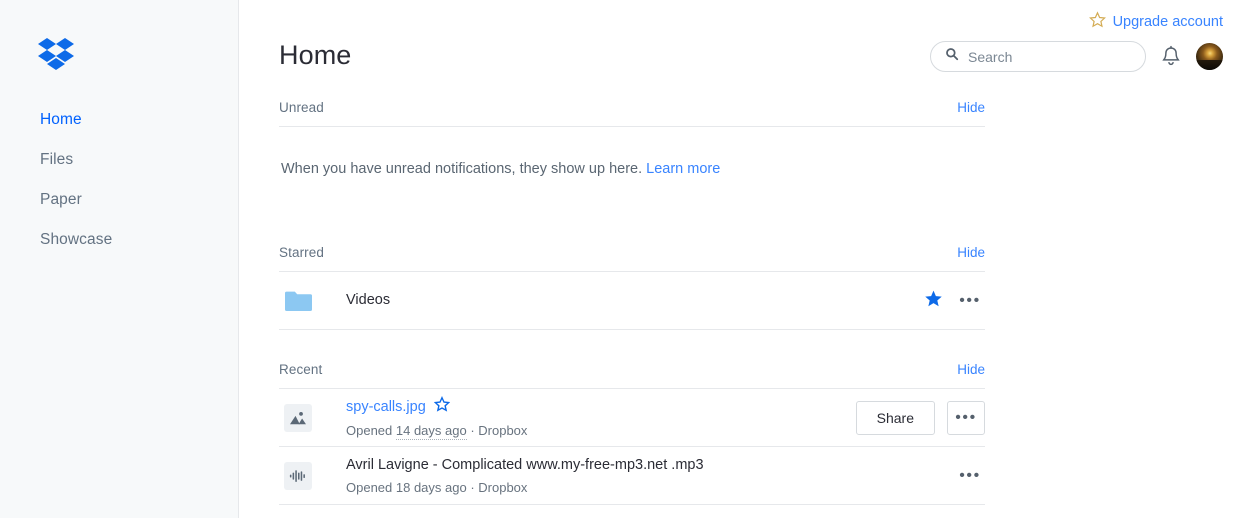 The image size is (1241, 518). Describe the element at coordinates (119, 200) in the screenshot. I see `sidebar-item-paper: Paper` at that location.